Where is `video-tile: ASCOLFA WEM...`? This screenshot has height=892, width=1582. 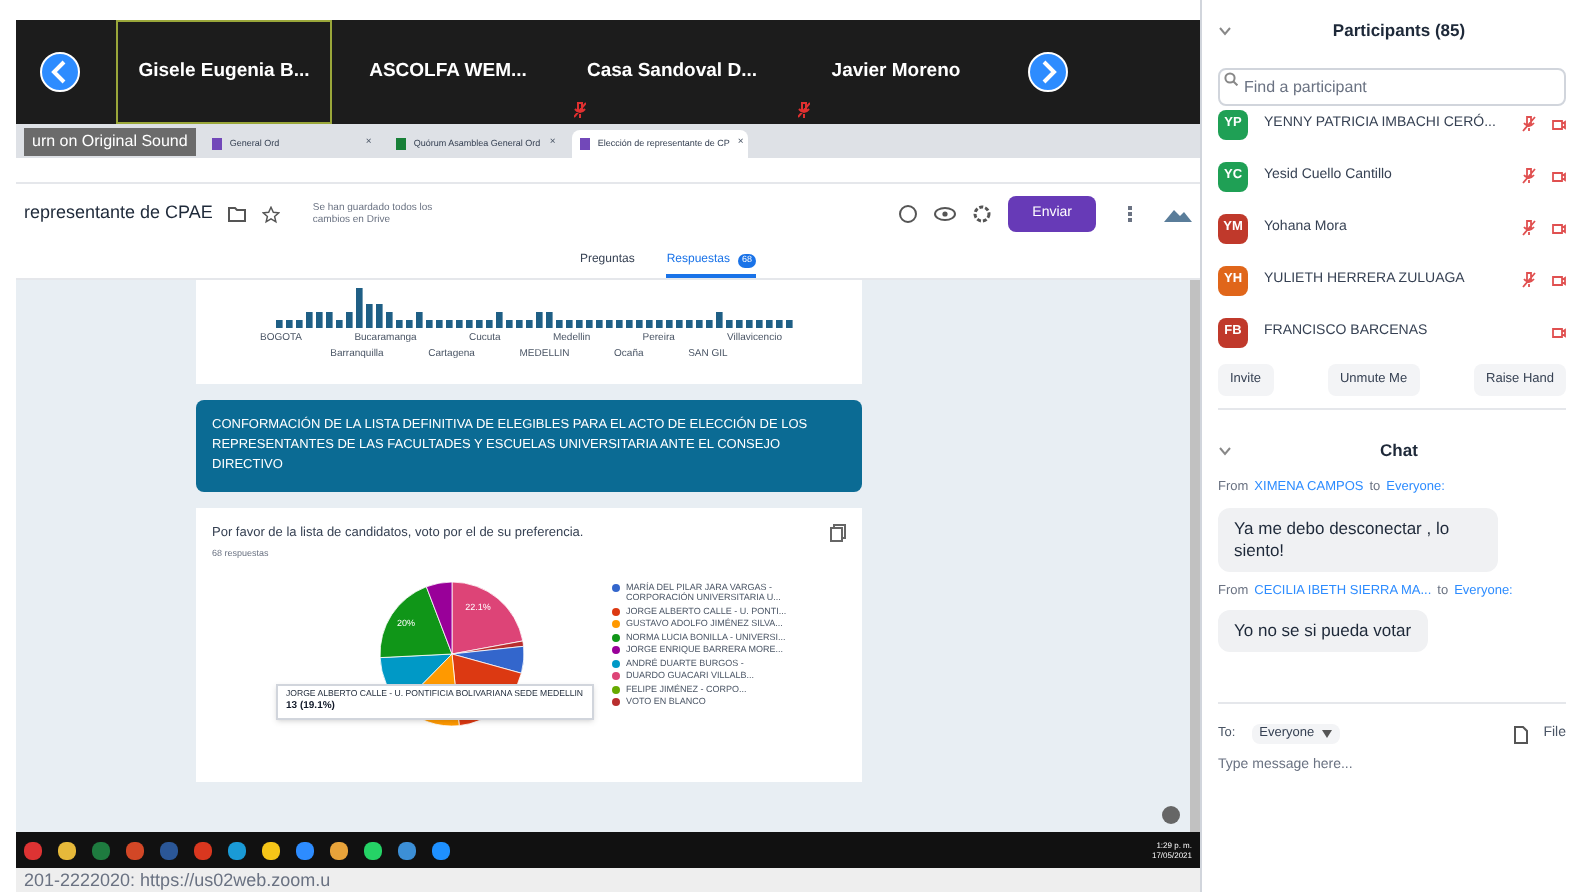 video-tile: ASCOLFA WEM... is located at coordinates (448, 72).